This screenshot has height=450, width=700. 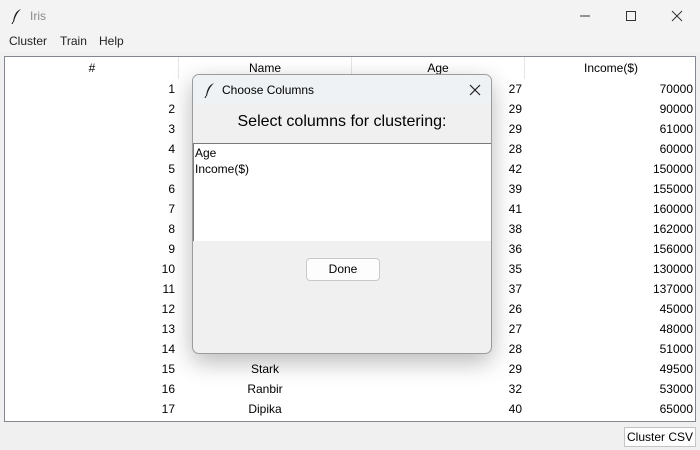 I want to click on cell-income: 48000, so click(x=676, y=329).